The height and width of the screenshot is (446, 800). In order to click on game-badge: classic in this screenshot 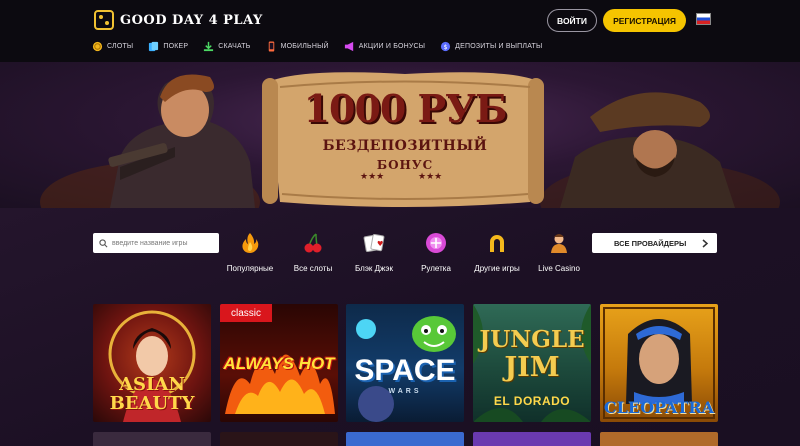, I will do `click(246, 313)`.